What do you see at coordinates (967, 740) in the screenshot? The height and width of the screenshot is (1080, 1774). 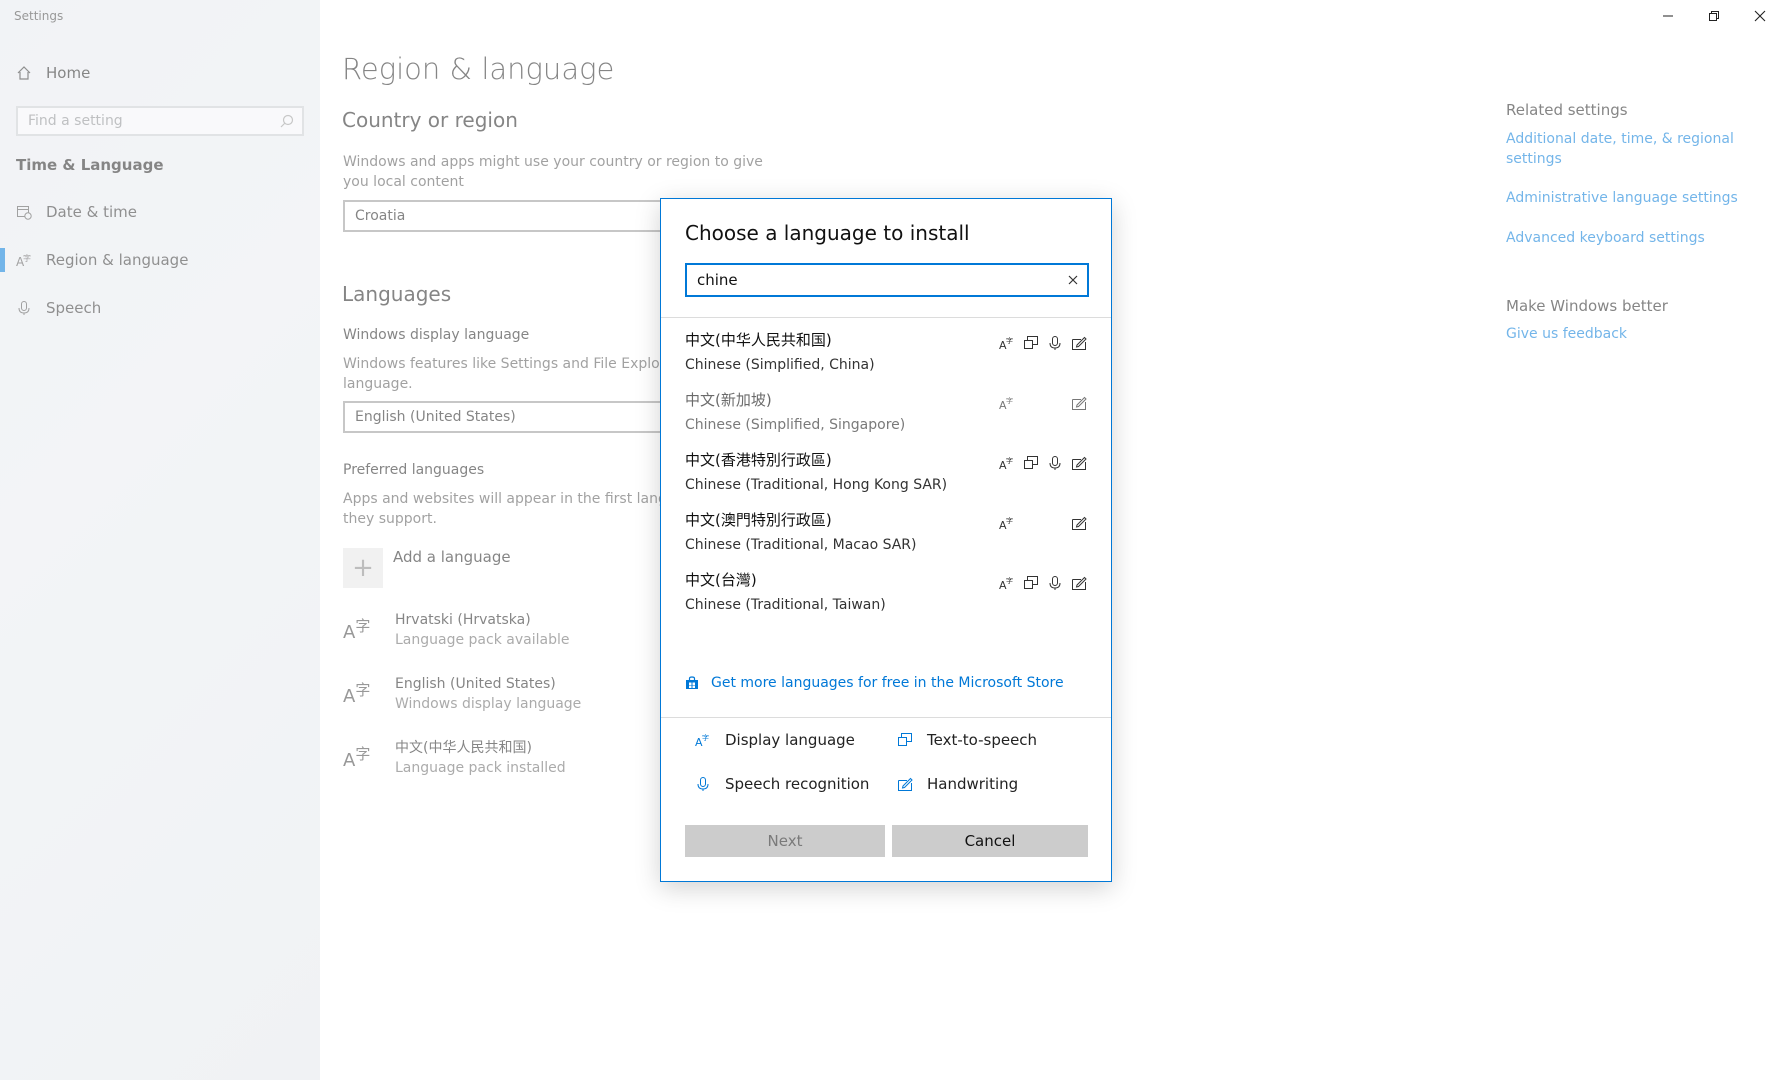 I see `legend-text-to-speech: Text-to-speech` at bounding box center [967, 740].